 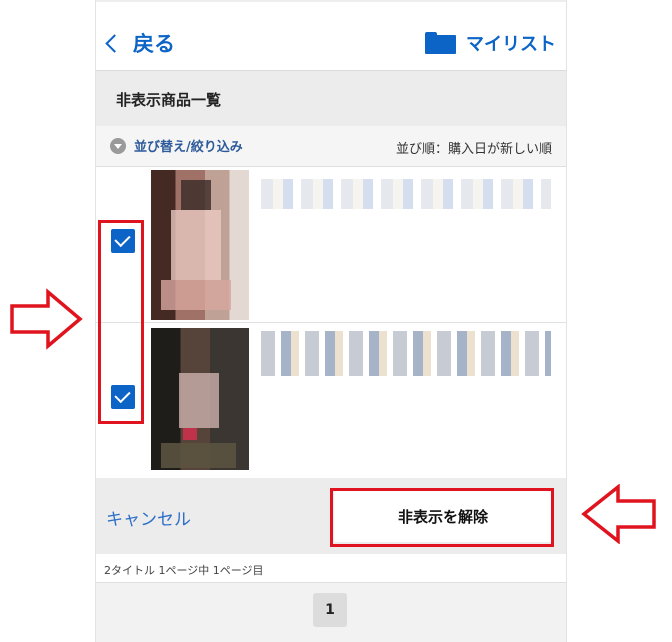 What do you see at coordinates (46, 319) in the screenshot?
I see `annotation-arrow-right-icon` at bounding box center [46, 319].